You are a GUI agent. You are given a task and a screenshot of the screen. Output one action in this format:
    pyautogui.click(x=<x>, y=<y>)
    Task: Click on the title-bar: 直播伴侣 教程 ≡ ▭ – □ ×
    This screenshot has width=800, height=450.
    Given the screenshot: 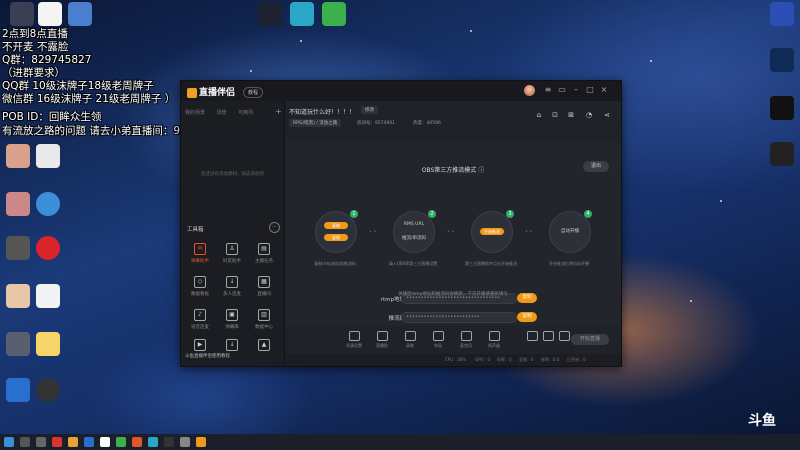 What is the action you would take?
    pyautogui.click(x=401, y=91)
    